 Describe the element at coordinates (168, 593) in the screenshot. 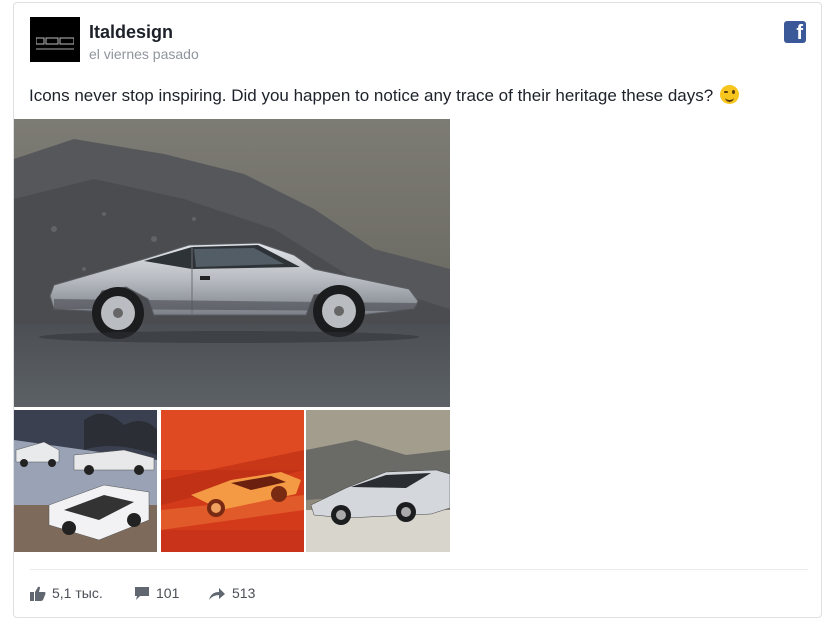

I see `comments-count: 101` at that location.